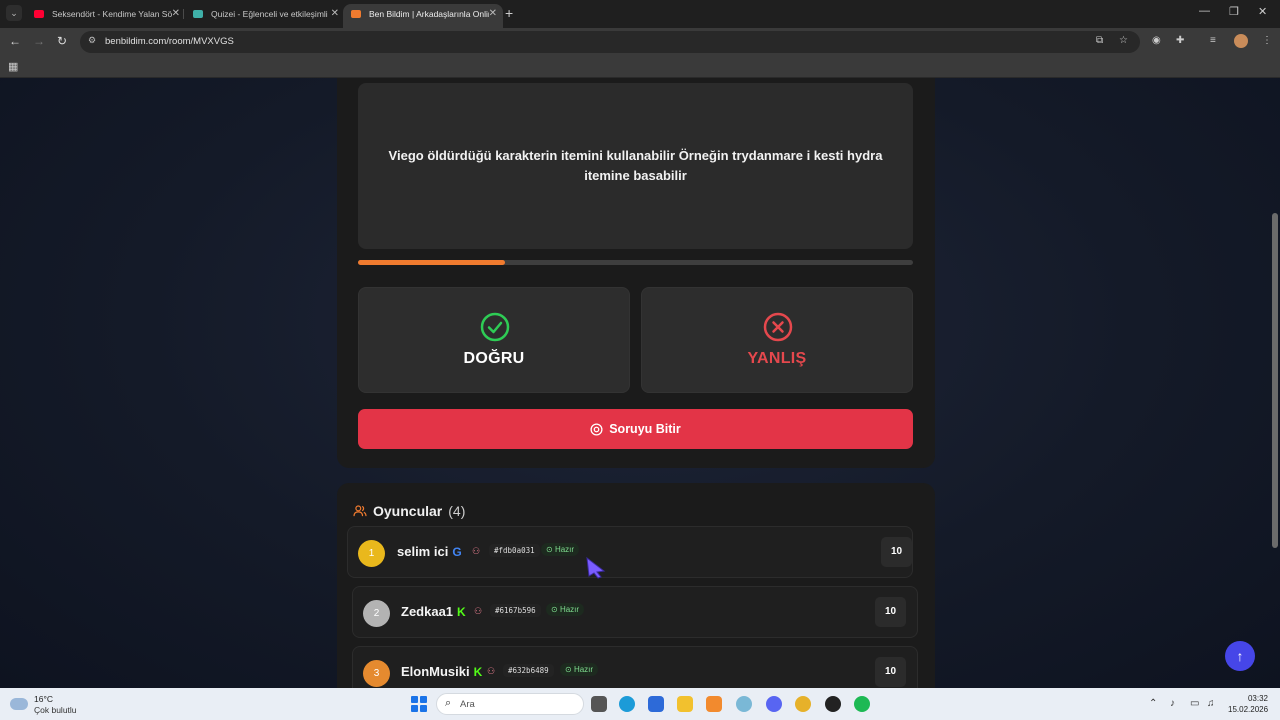 The width and height of the screenshot is (1280, 720). I want to click on clock: 03:32 15.02.2026, so click(1248, 704).